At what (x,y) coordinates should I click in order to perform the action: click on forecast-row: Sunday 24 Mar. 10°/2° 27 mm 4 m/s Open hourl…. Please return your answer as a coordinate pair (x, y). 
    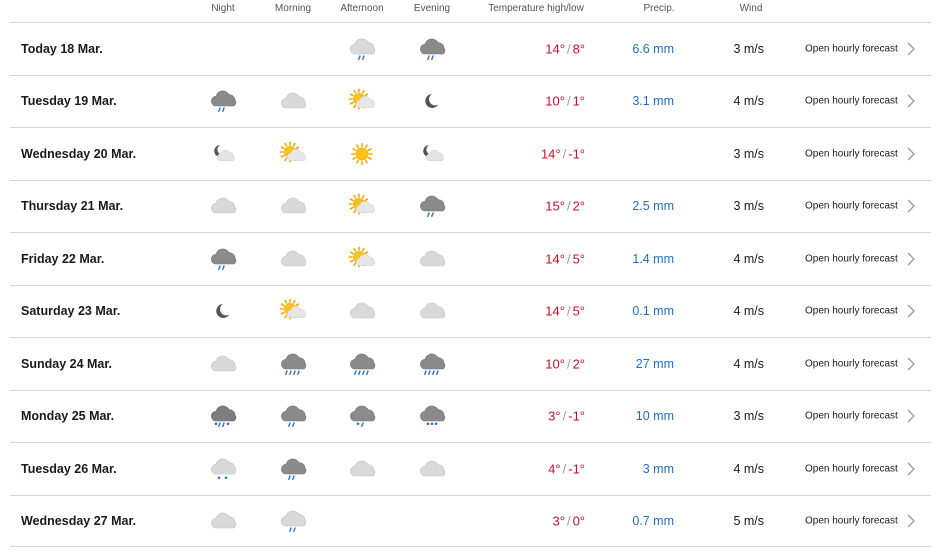
    Looking at the image, I should click on (470, 363).